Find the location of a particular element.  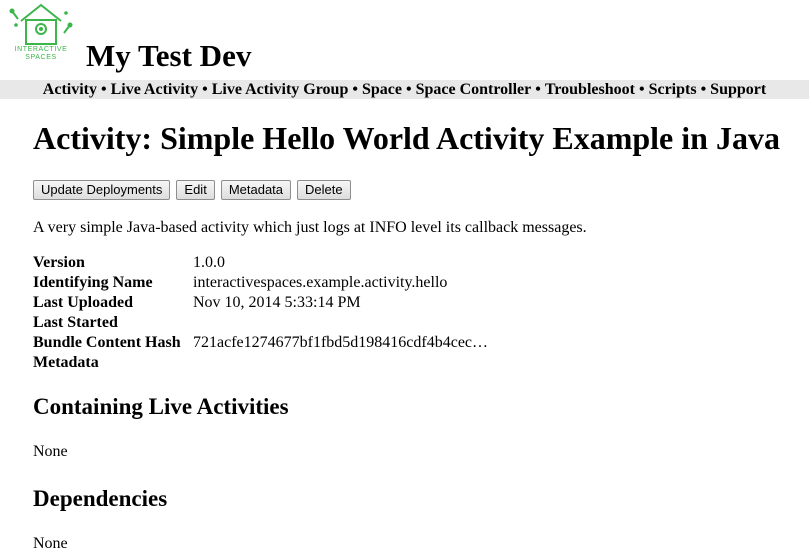

nav-scripts: Scripts is located at coordinates (673, 89).